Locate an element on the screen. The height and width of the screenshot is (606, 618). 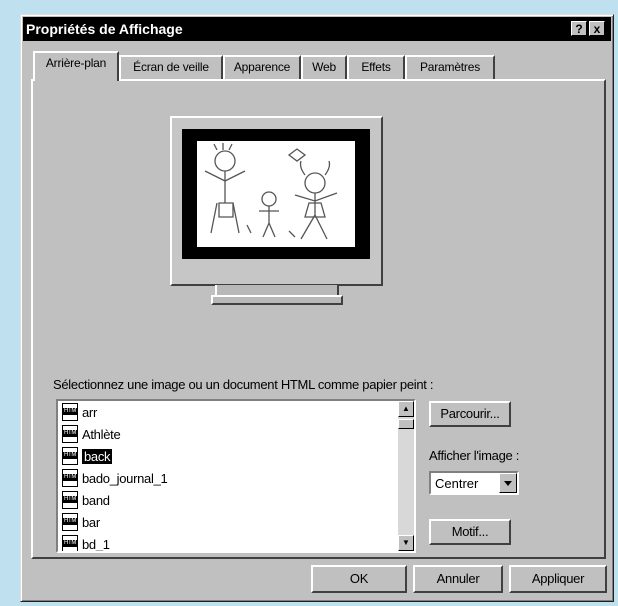
display-mode-value: Centrer is located at coordinates (457, 483).